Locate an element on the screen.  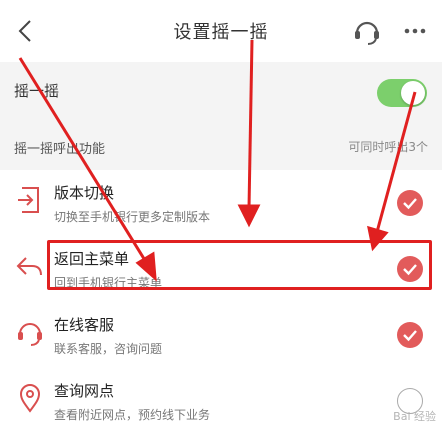
item-title: 在线客服 is located at coordinates (84, 325).